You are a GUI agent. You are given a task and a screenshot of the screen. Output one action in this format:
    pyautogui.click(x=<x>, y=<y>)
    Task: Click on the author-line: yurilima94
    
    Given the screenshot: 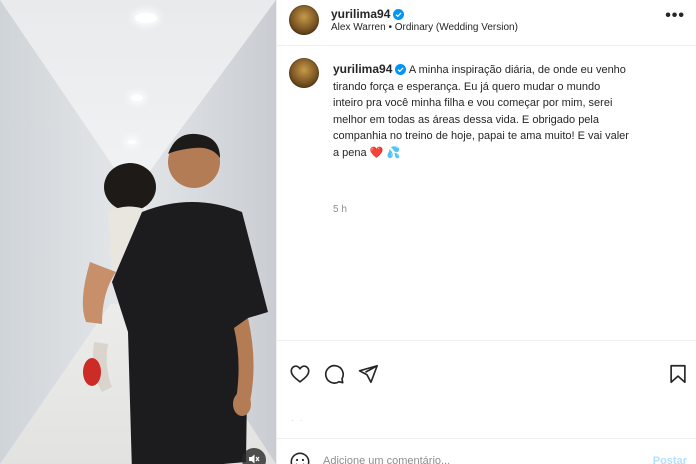 What is the action you would take?
    pyautogui.click(x=368, y=14)
    